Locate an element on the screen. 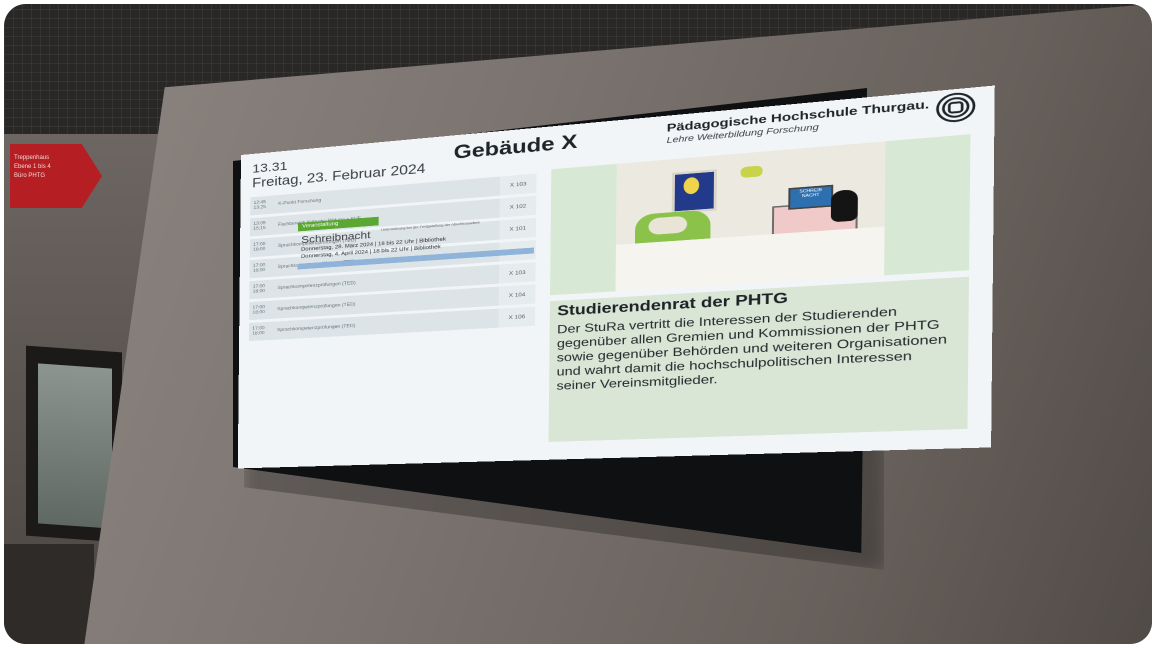 The image size is (1156, 648). door-glass is located at coordinates (75, 446).